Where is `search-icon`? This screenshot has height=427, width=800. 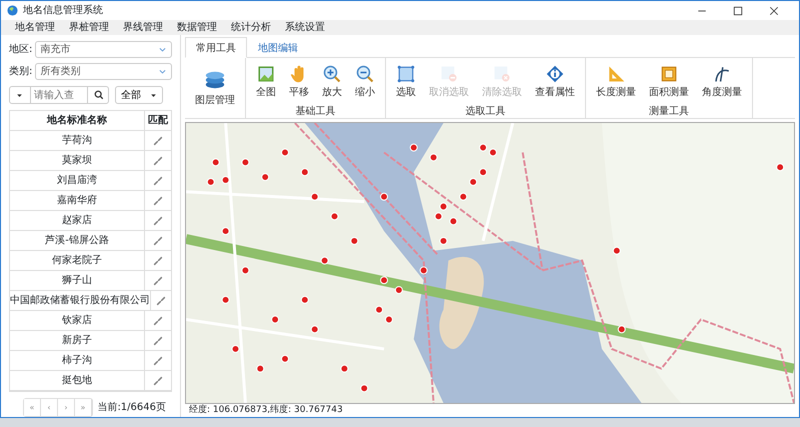 search-icon is located at coordinates (99, 95).